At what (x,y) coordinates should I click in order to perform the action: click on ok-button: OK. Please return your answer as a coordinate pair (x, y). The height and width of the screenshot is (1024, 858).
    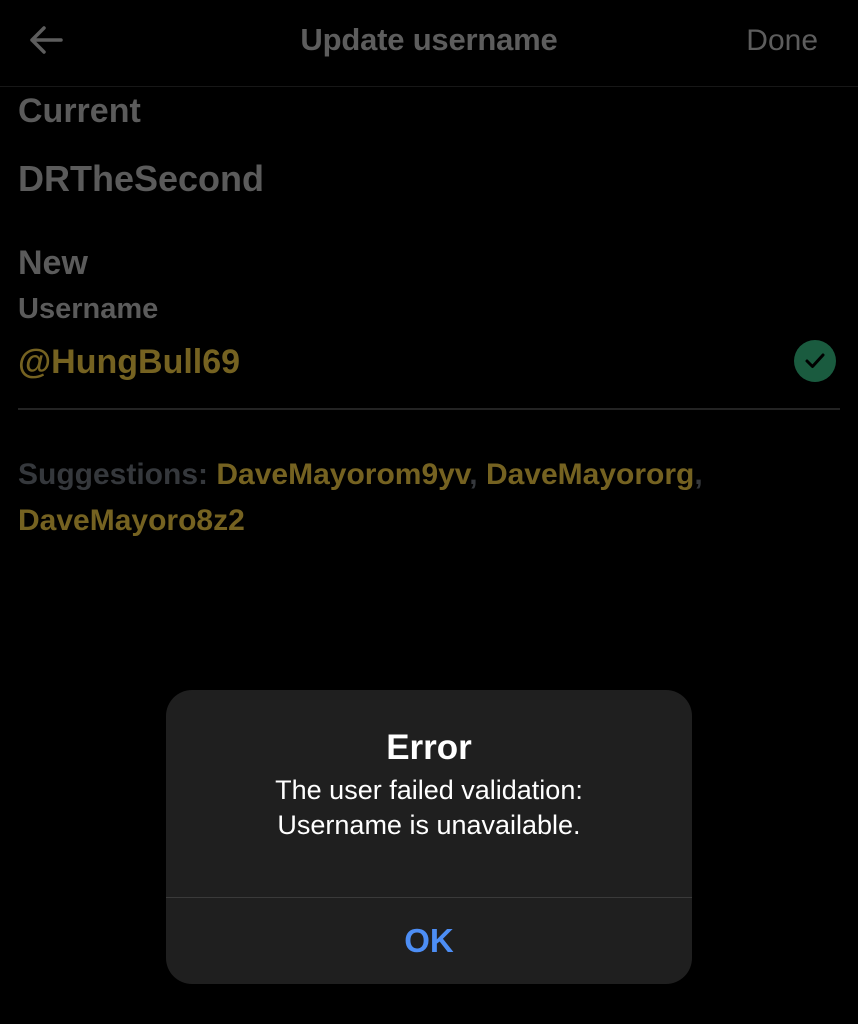
    Looking at the image, I should click on (429, 941).